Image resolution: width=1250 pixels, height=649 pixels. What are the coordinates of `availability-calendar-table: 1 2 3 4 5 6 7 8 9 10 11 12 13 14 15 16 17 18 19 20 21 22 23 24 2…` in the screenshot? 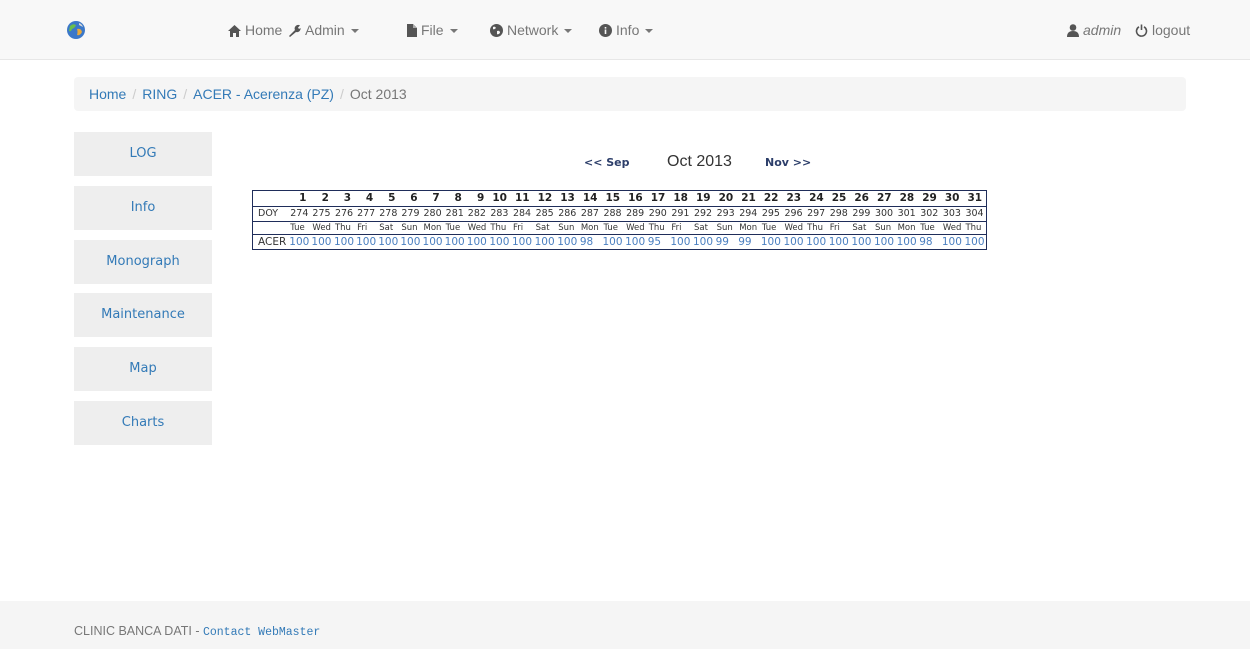 It's located at (620, 220).